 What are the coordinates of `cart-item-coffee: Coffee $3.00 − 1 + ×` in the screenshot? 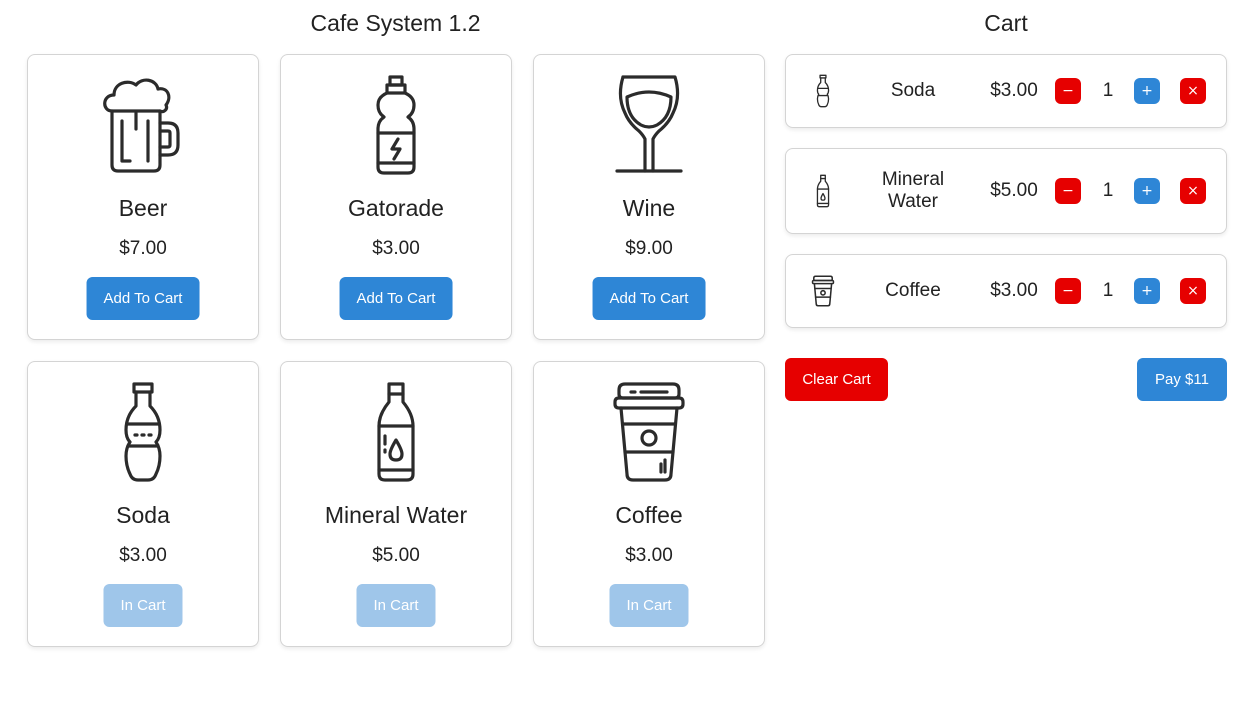 It's located at (1006, 291).